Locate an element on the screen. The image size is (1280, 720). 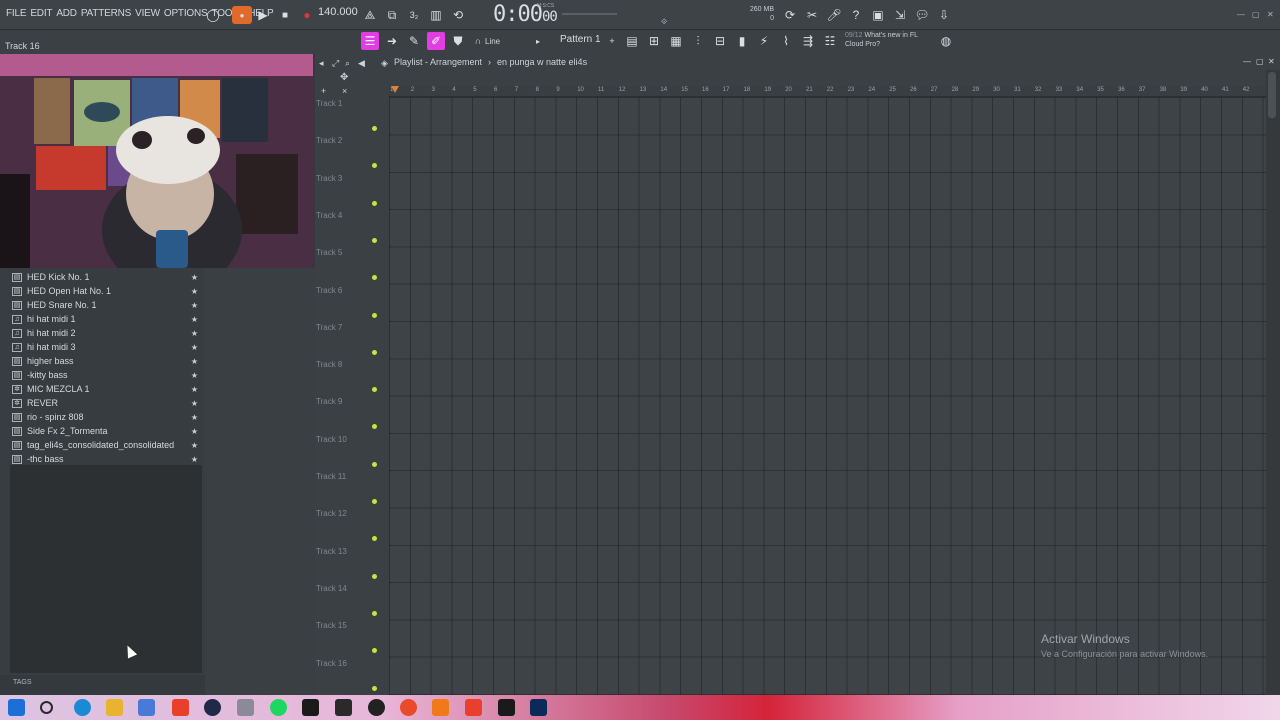
fit-icon: ⤢ is located at coordinates (335, 63).